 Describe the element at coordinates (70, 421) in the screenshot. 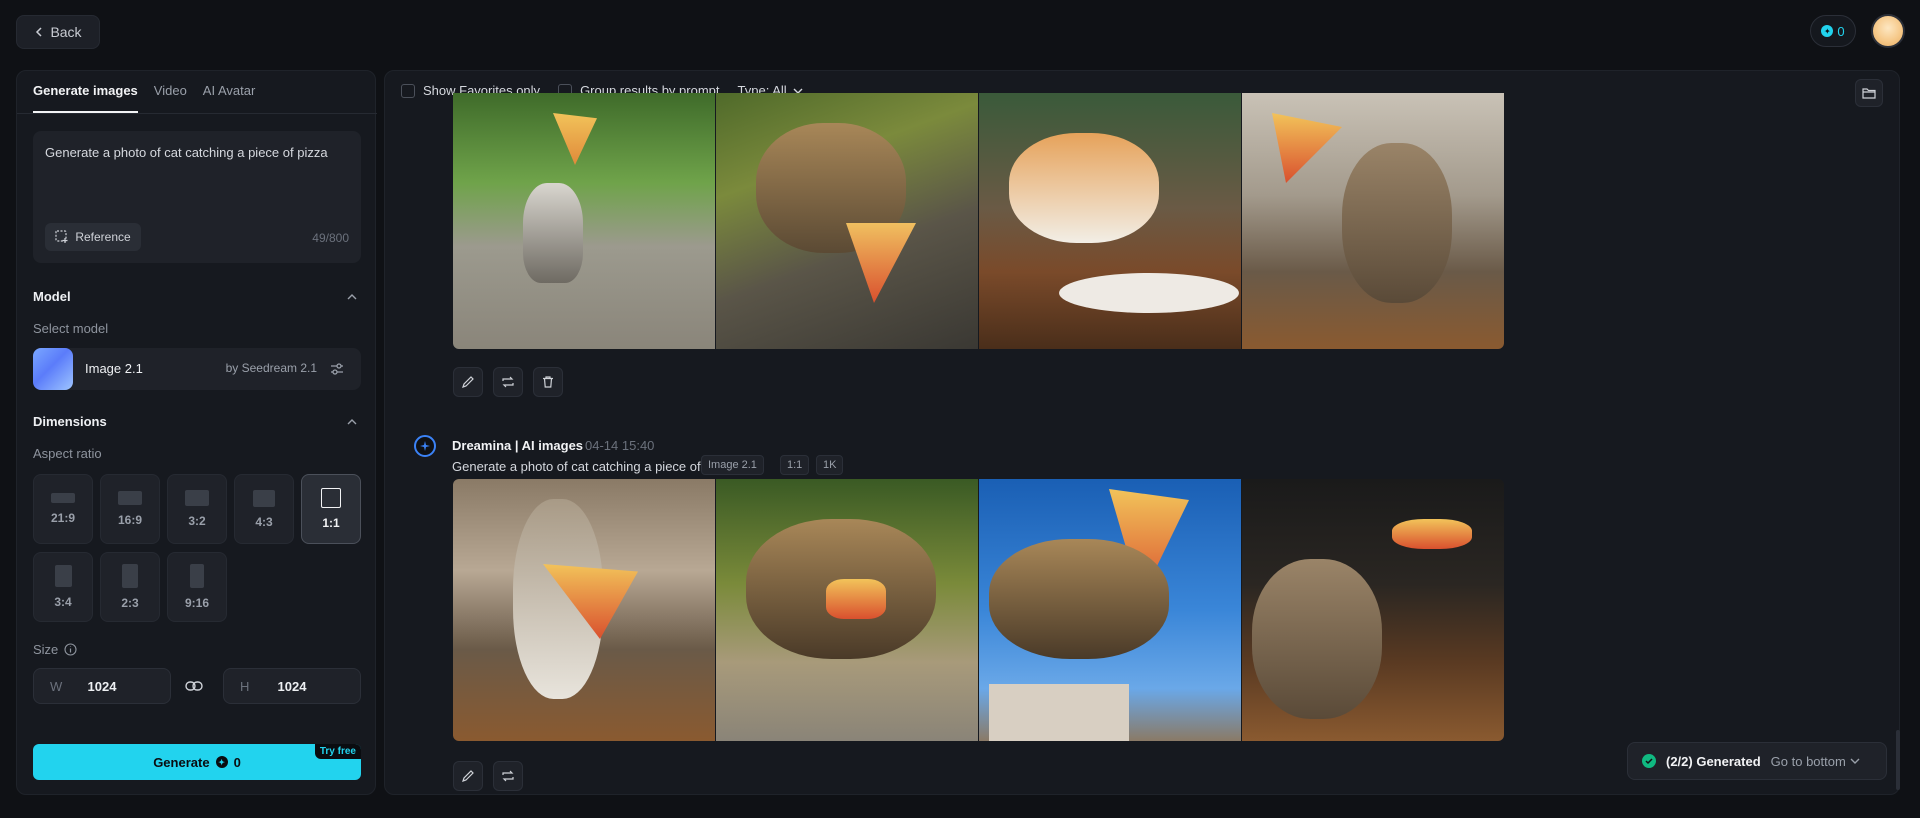

I see `dimensions-section-title: Dimensions` at that location.